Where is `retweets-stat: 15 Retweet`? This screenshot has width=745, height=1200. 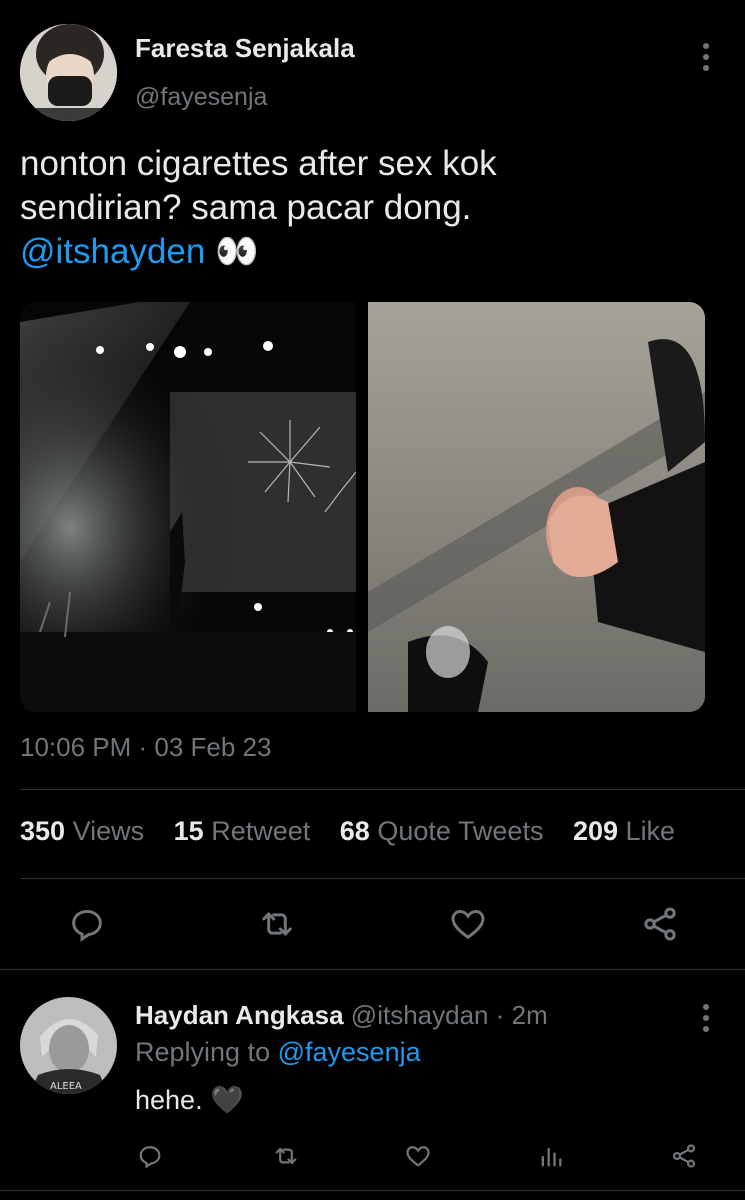
retweets-stat: 15 Retweet is located at coordinates (242, 831).